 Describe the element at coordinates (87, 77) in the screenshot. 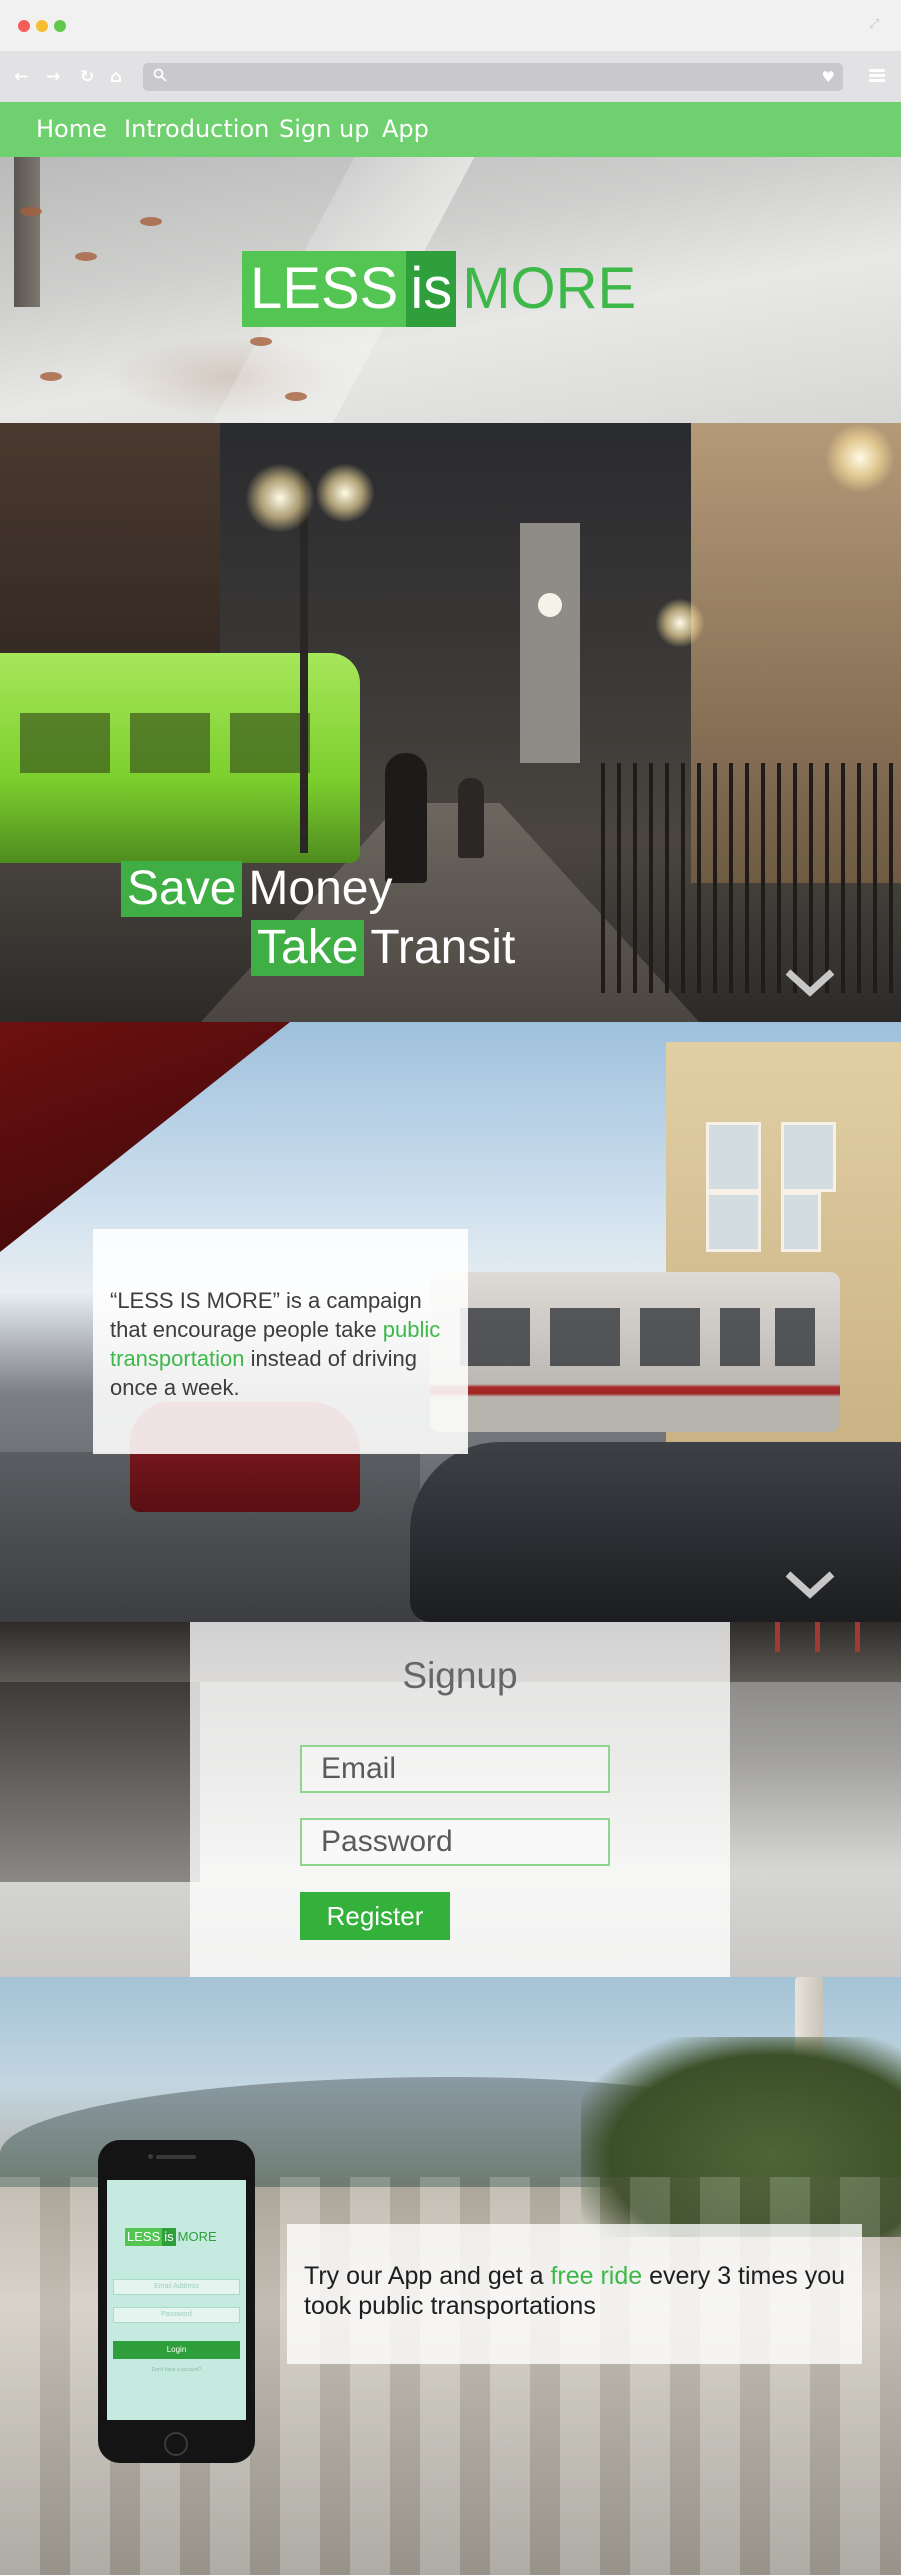

I see `reload-icon: ↻` at that location.